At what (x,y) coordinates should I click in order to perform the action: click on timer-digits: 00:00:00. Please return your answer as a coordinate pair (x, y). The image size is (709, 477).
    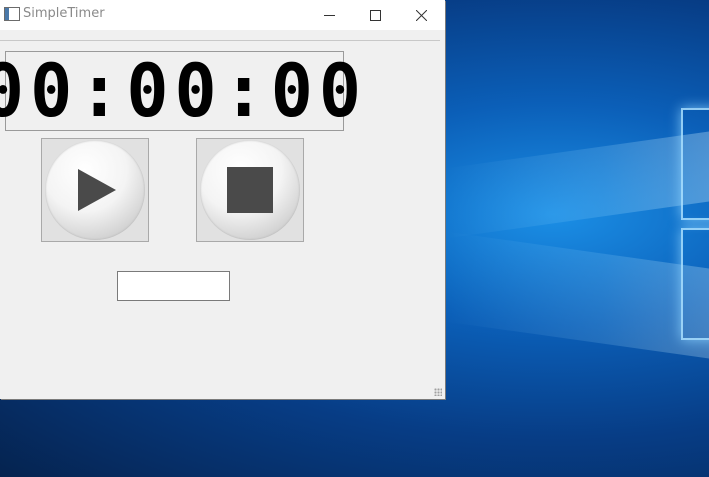
    Looking at the image, I should click on (184, 91).